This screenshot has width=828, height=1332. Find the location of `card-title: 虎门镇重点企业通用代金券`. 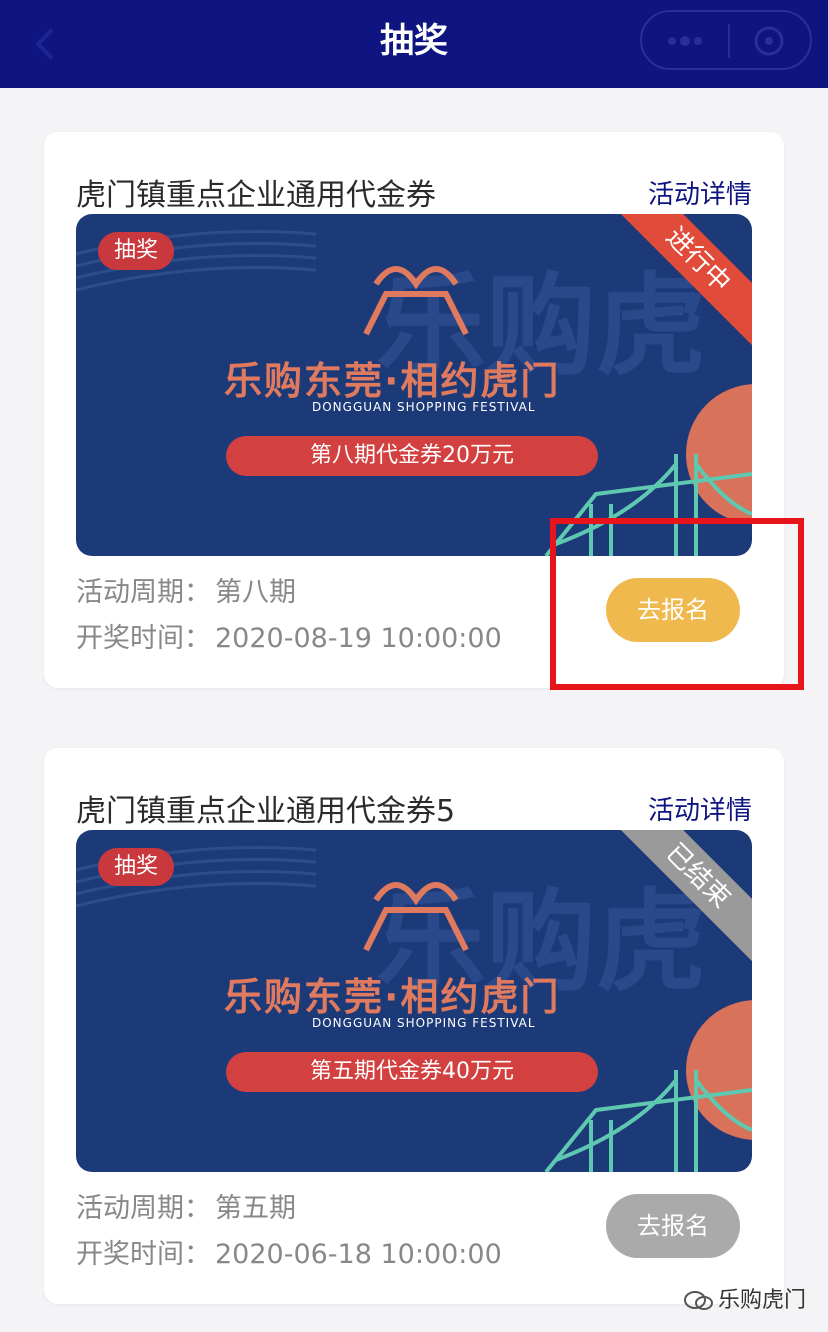

card-title: 虎门镇重点企业通用代金券 is located at coordinates (256, 195).